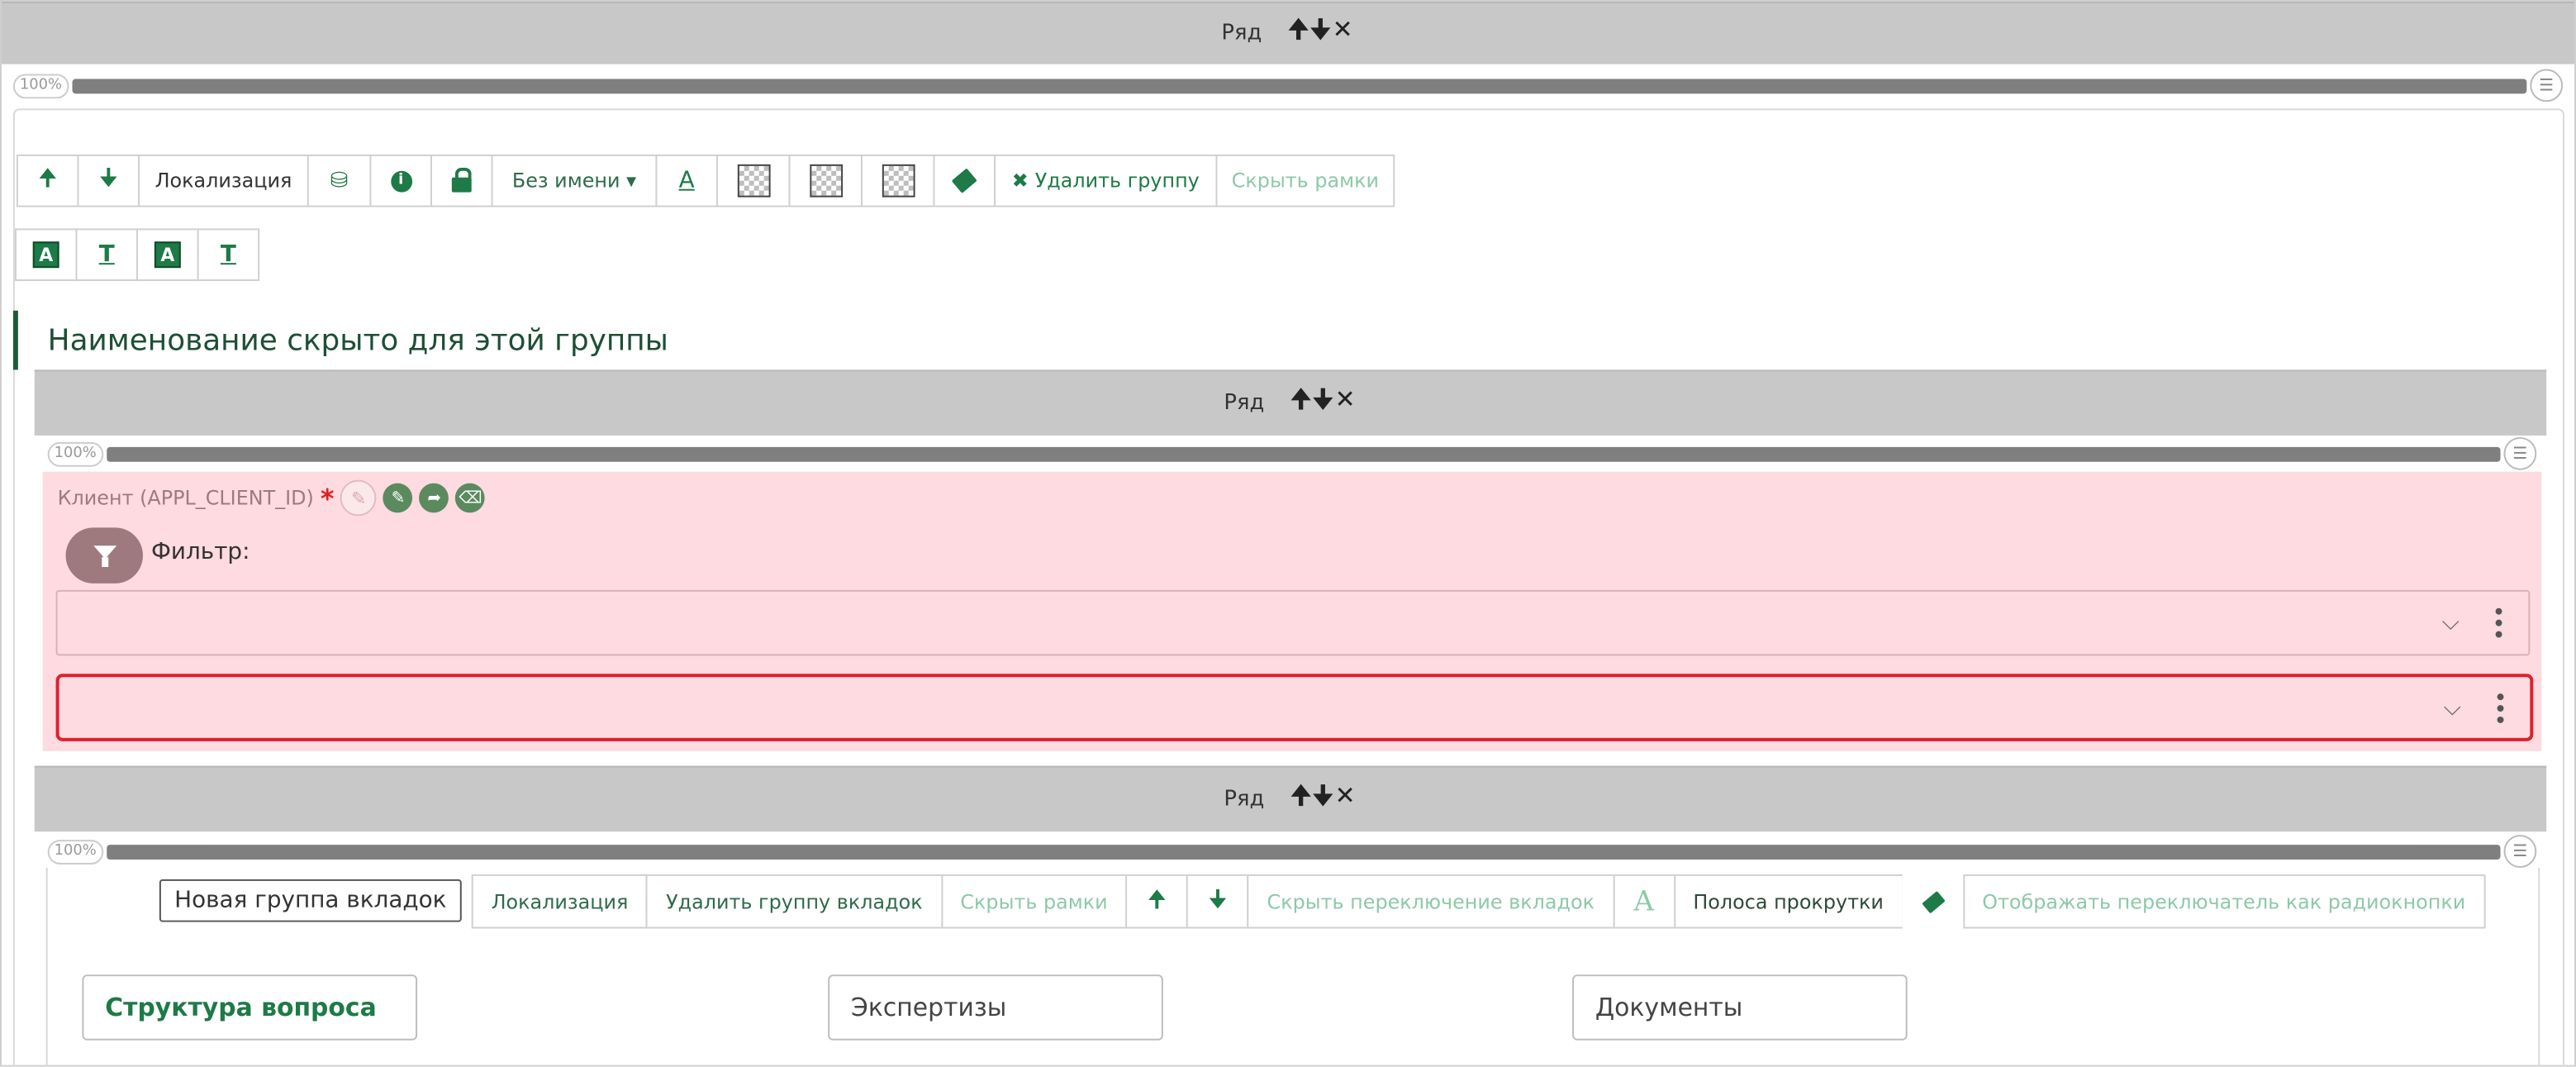 This screenshot has width=2576, height=1067. I want to click on content-bg-color-button: A, so click(167, 255).